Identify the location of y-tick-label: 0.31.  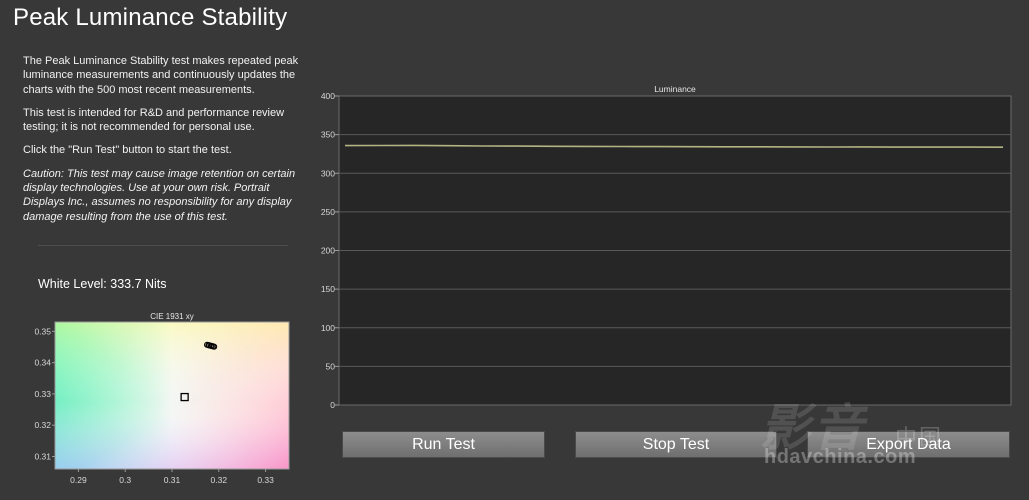
(42, 456).